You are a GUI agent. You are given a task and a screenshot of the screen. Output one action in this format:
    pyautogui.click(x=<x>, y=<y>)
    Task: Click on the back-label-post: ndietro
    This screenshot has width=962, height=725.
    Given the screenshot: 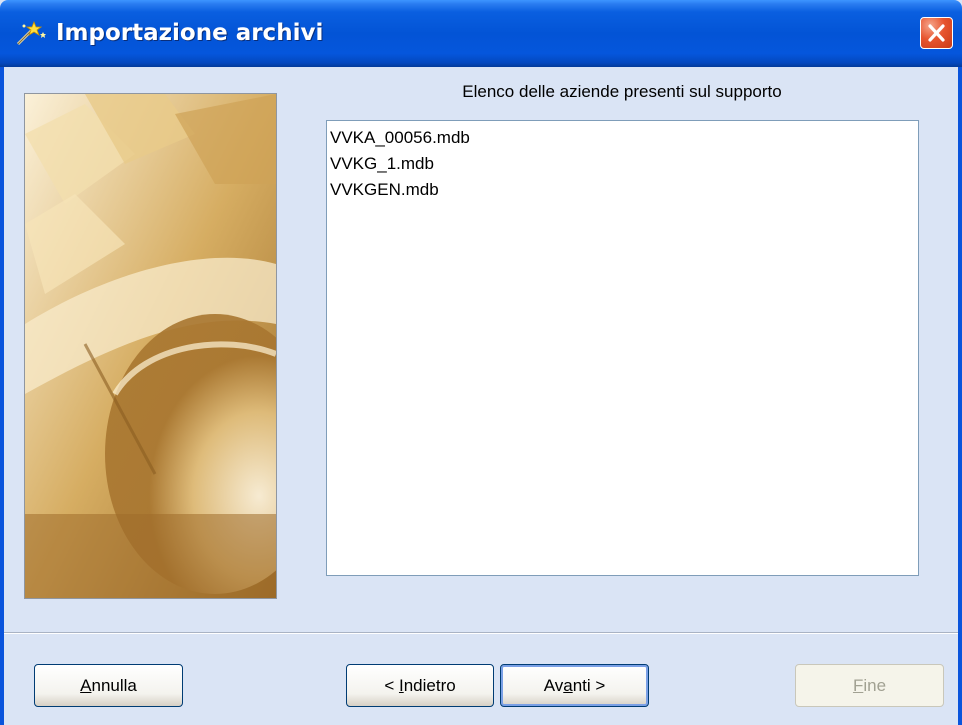 What is the action you would take?
    pyautogui.click(x=429, y=685)
    